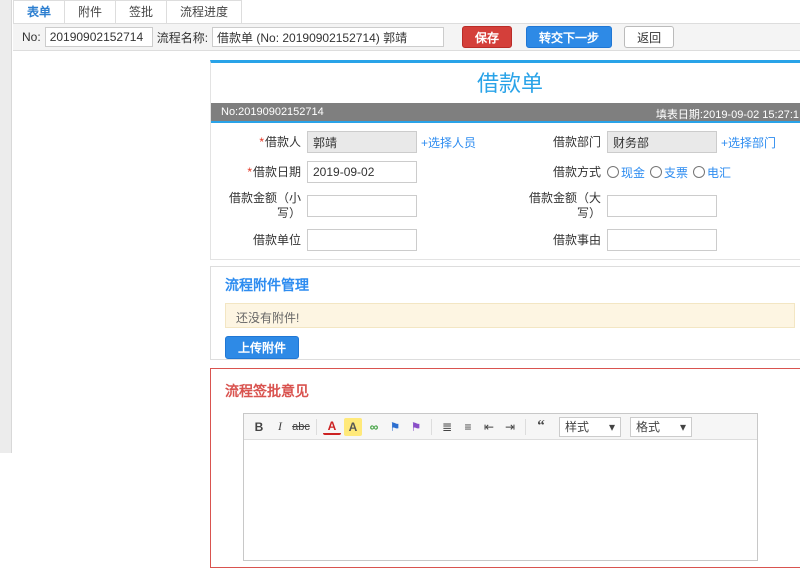 Image resolution: width=800 pixels, height=568 pixels. Describe the element at coordinates (564, 205) in the screenshot. I see `amount-big-label-text: 借款金额（大写）` at that location.